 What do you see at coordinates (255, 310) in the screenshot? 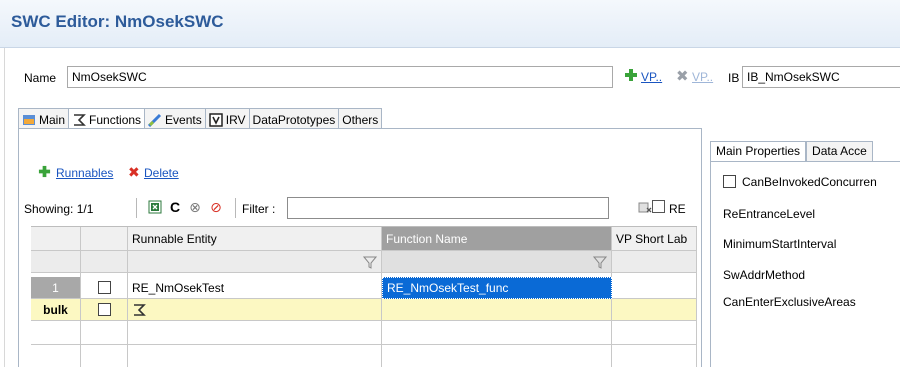
I see `bulk-runnable-cell` at bounding box center [255, 310].